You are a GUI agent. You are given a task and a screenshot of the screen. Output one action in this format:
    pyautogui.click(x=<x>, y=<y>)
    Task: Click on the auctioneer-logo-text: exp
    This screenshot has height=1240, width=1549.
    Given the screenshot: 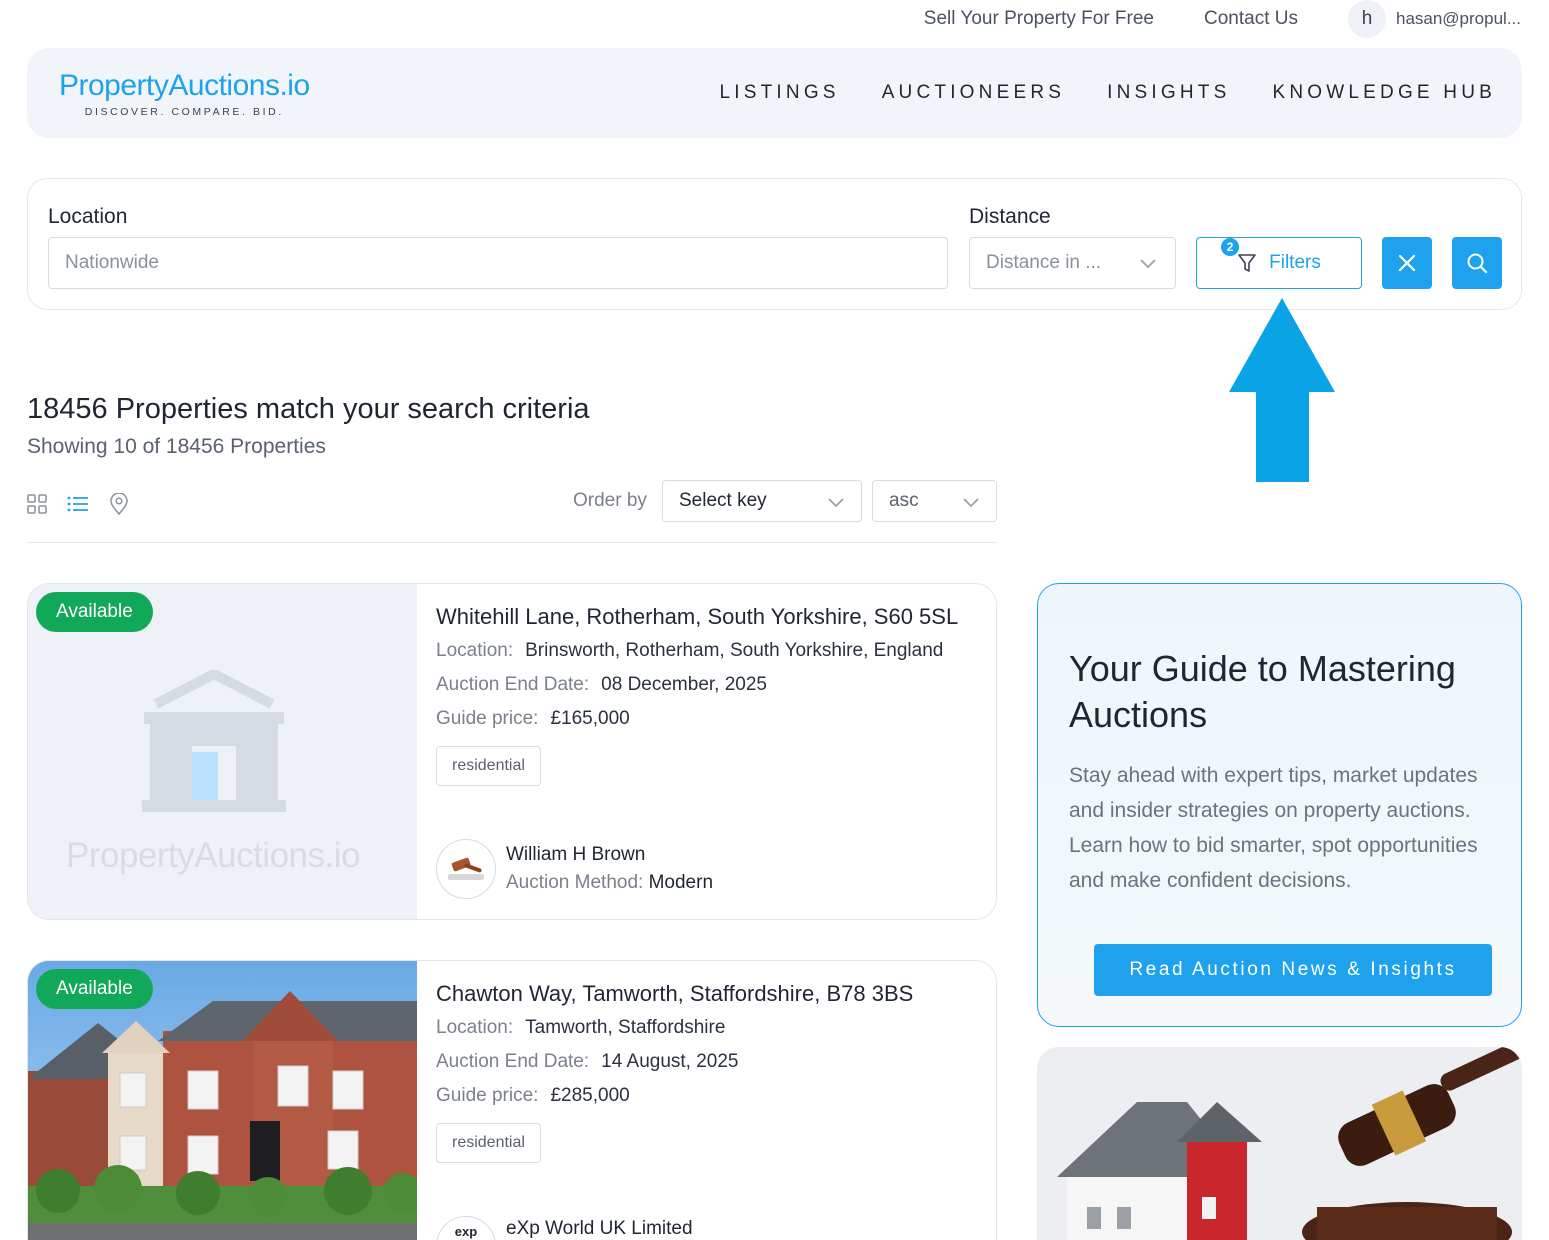 What is the action you would take?
    pyautogui.click(x=466, y=1231)
    